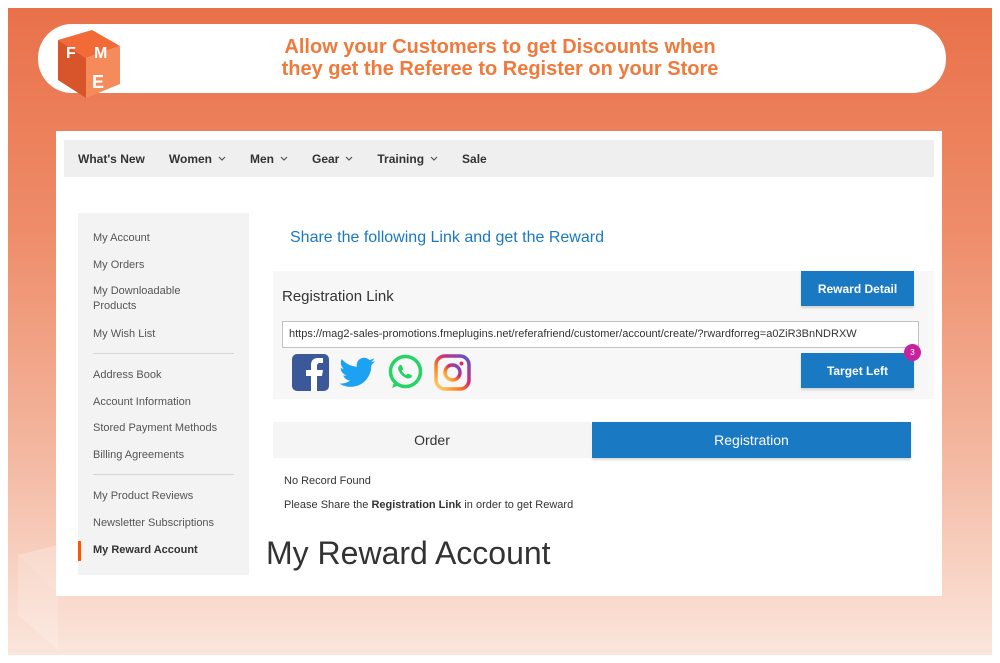 This screenshot has width=1000, height=663. What do you see at coordinates (71, 53) in the screenshot?
I see `svg-text: F` at bounding box center [71, 53].